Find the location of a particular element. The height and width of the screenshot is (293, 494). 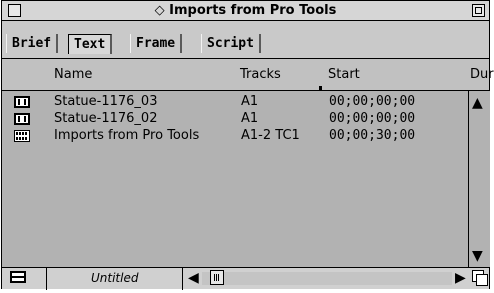

tab-text: Text is located at coordinates (90, 44).